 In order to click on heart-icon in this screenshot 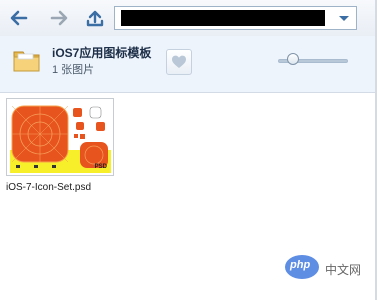, I will do `click(179, 61)`.